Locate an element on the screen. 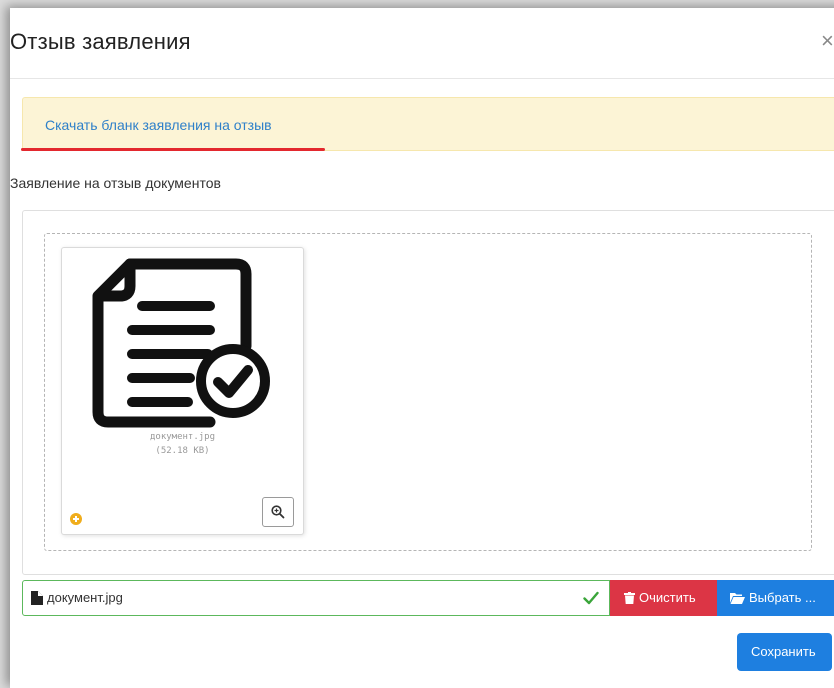 The width and height of the screenshot is (834, 688). zoom-preview-button is located at coordinates (278, 512).